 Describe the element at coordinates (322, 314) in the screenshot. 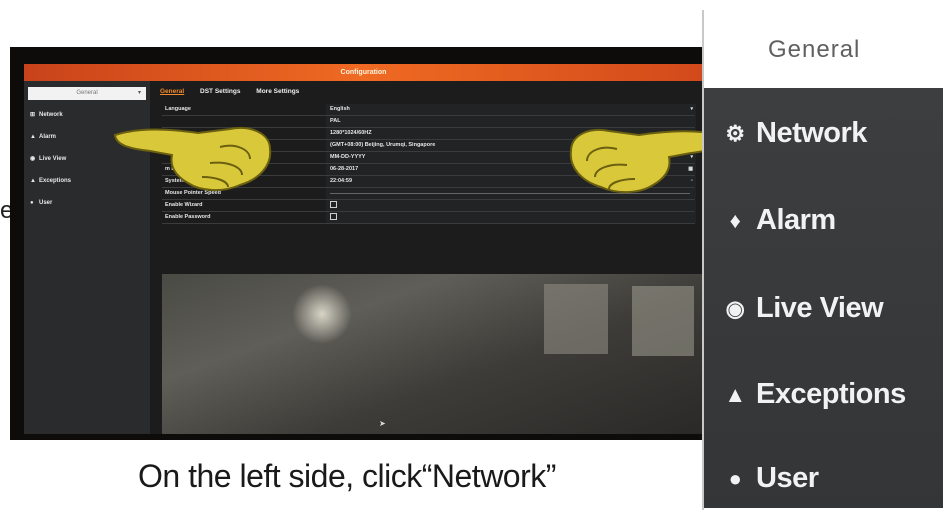

I see `light-reflection` at that location.